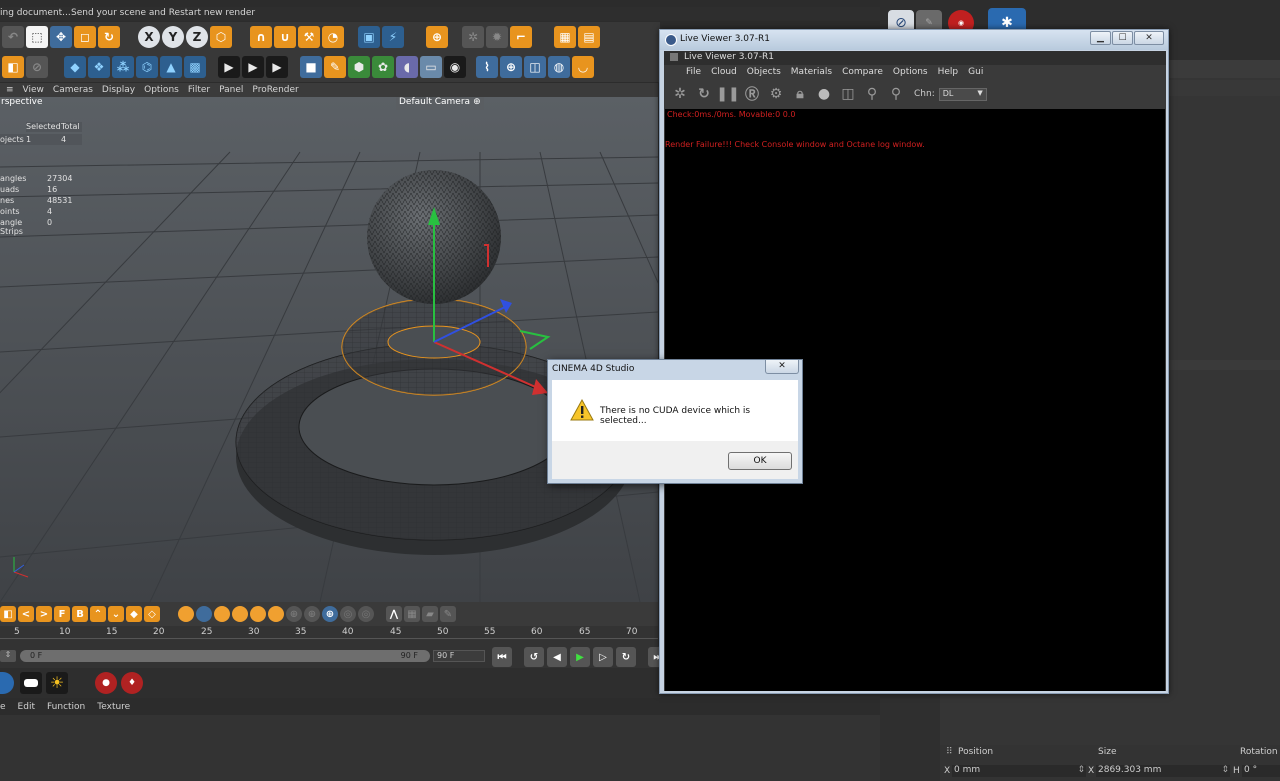 Image resolution: width=1280 pixels, height=781 pixels. I want to click on close-icon: ✕, so click(1149, 38).